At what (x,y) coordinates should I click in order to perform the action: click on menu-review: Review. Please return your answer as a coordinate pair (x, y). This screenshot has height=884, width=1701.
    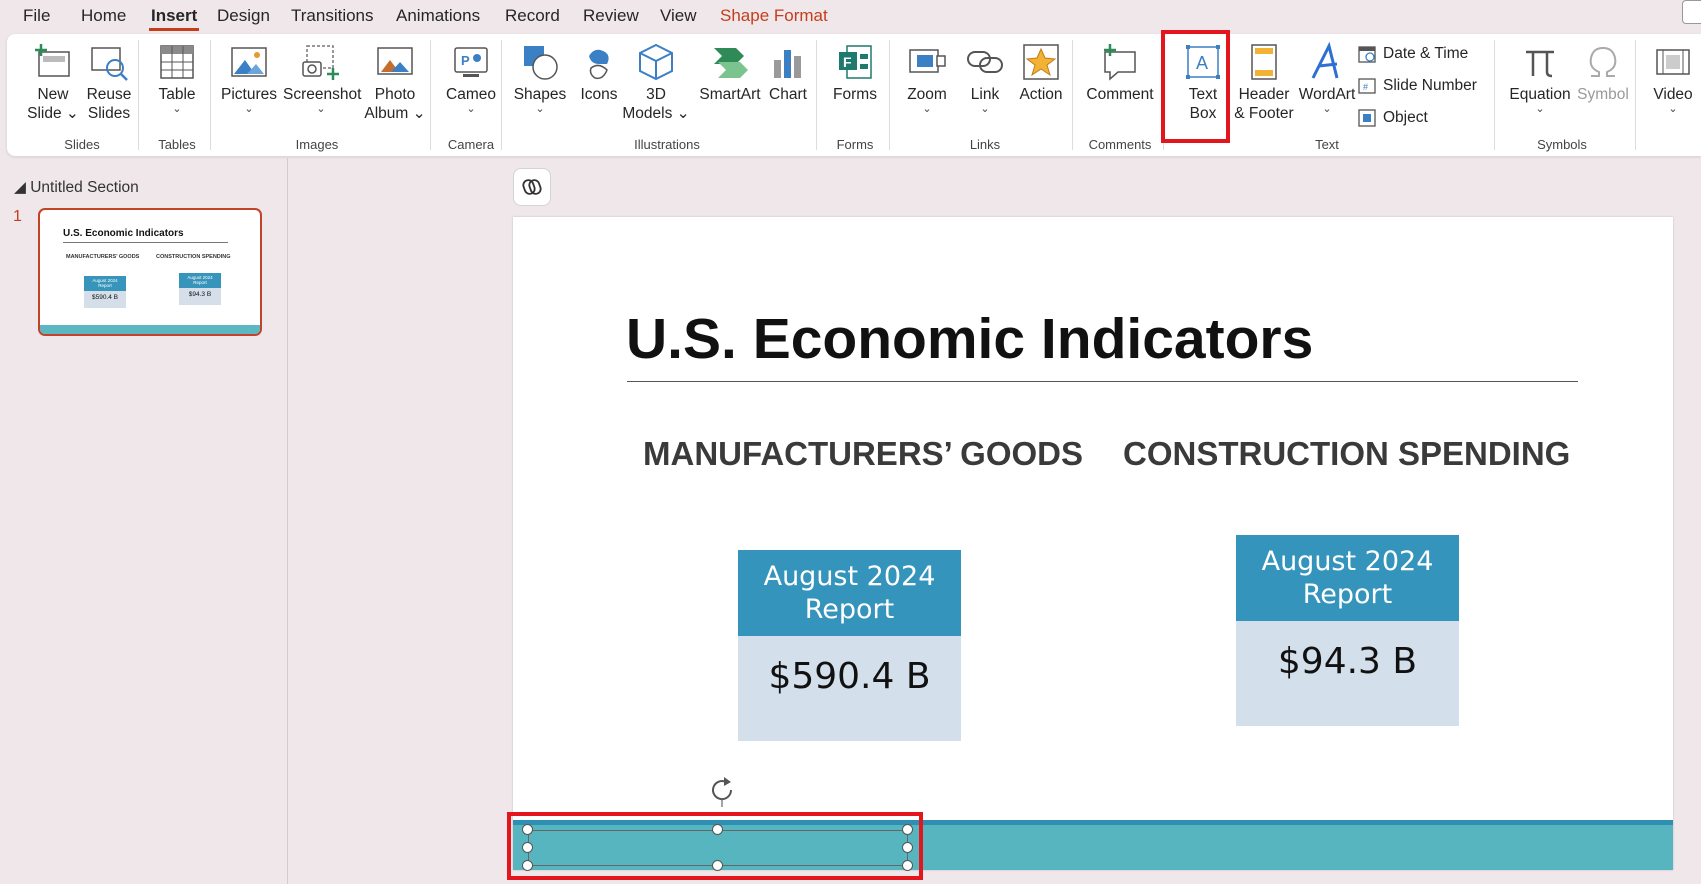
    Looking at the image, I should click on (611, 16).